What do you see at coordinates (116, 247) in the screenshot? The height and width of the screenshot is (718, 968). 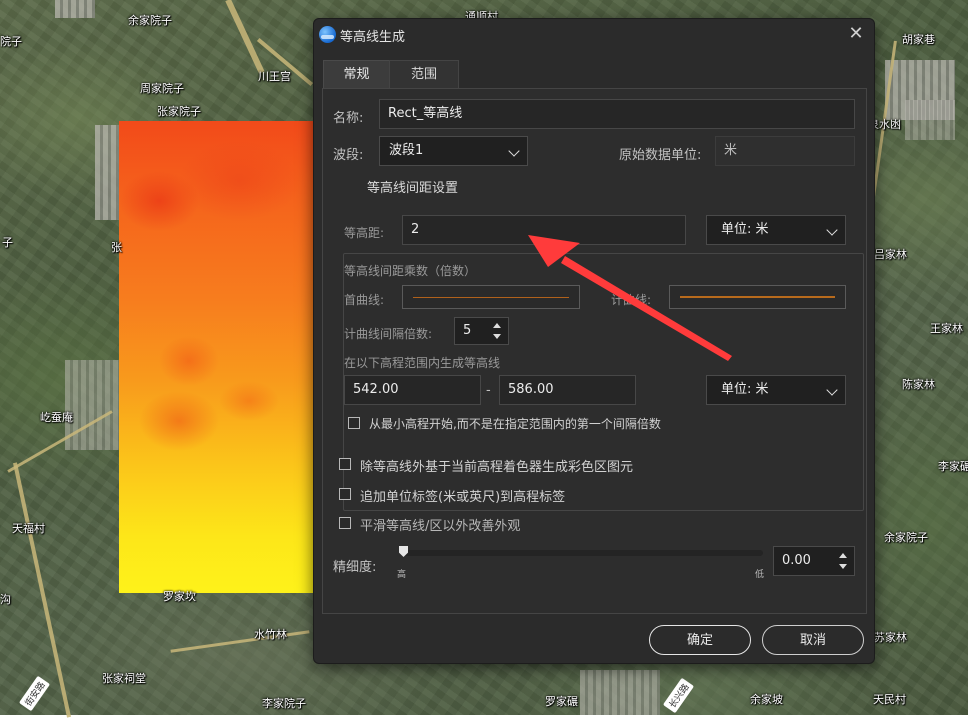 I see `place-label: 张` at bounding box center [116, 247].